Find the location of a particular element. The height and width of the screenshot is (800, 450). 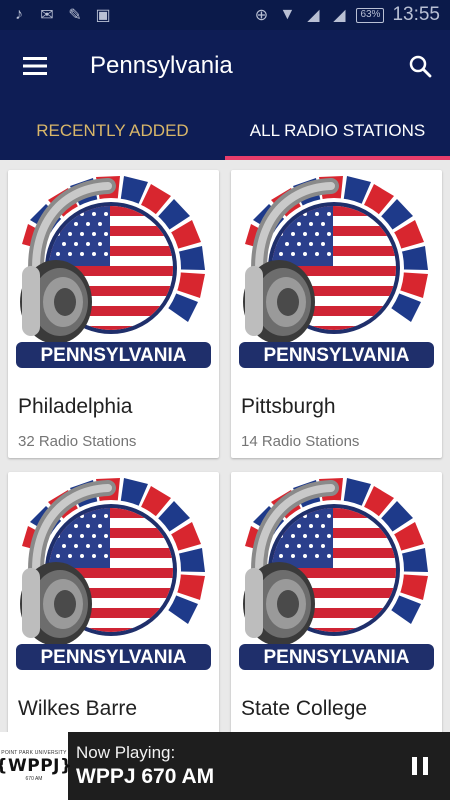

notification-icons: ♪ ✉ ✎ ▣ is located at coordinates (61, 15).